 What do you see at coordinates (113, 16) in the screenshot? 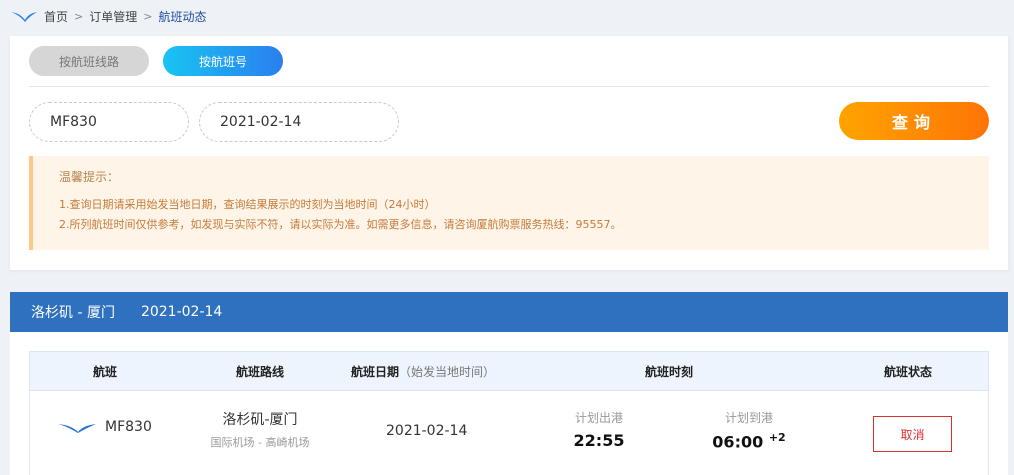
I see `breadcrumb-orders: 订单管理` at bounding box center [113, 16].